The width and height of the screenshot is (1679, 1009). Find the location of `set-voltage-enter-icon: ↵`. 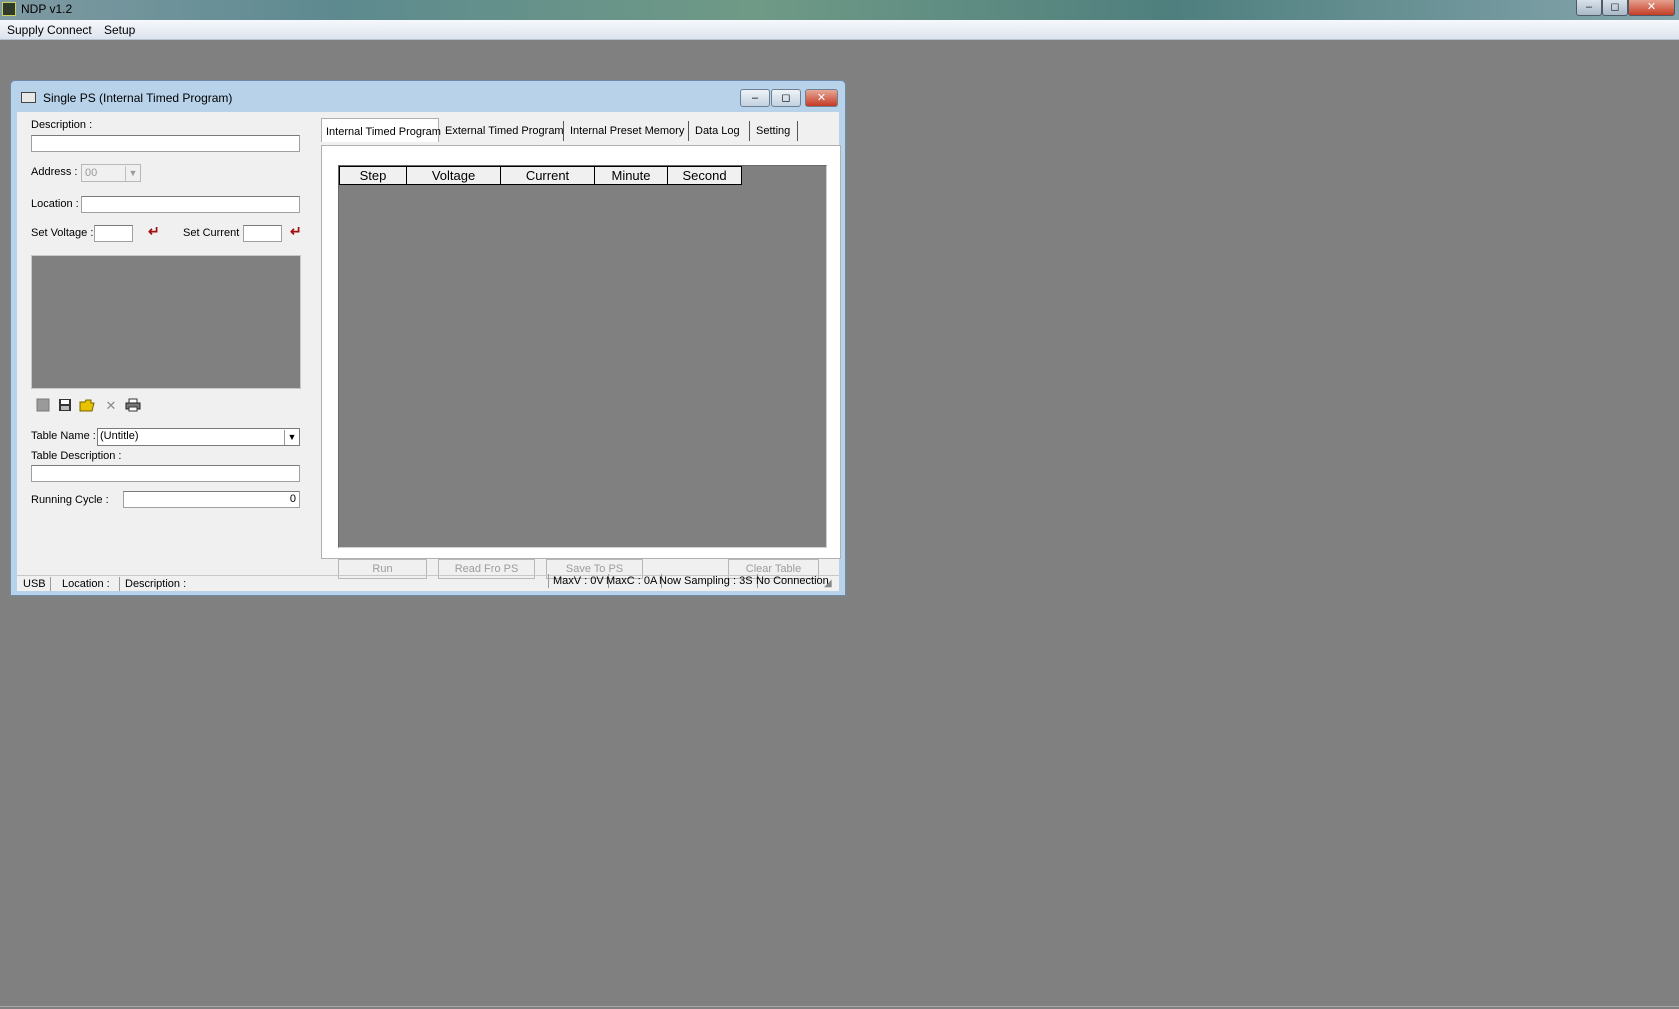

set-voltage-enter-icon: ↵ is located at coordinates (154, 231).